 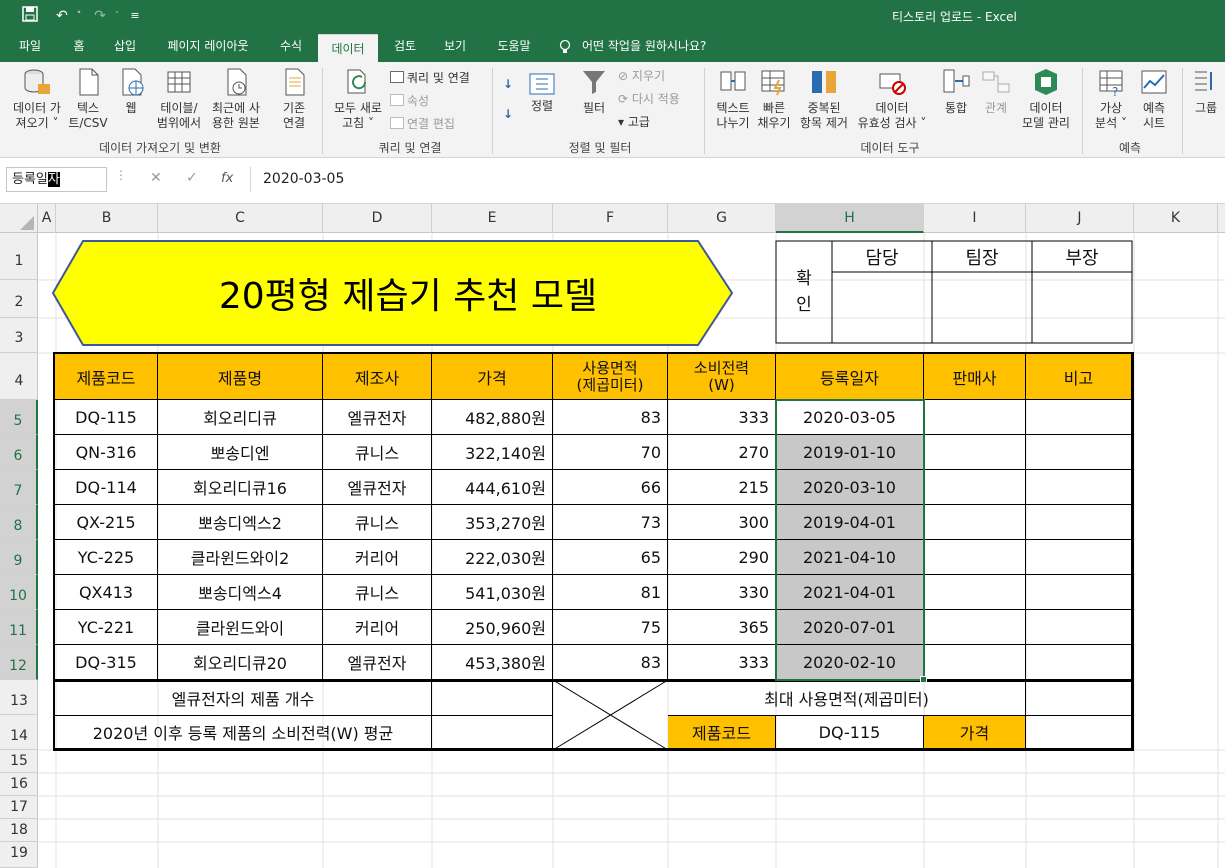 What do you see at coordinates (850, 522) in the screenshot?
I see `table-cell: 2019-04-01` at bounding box center [850, 522].